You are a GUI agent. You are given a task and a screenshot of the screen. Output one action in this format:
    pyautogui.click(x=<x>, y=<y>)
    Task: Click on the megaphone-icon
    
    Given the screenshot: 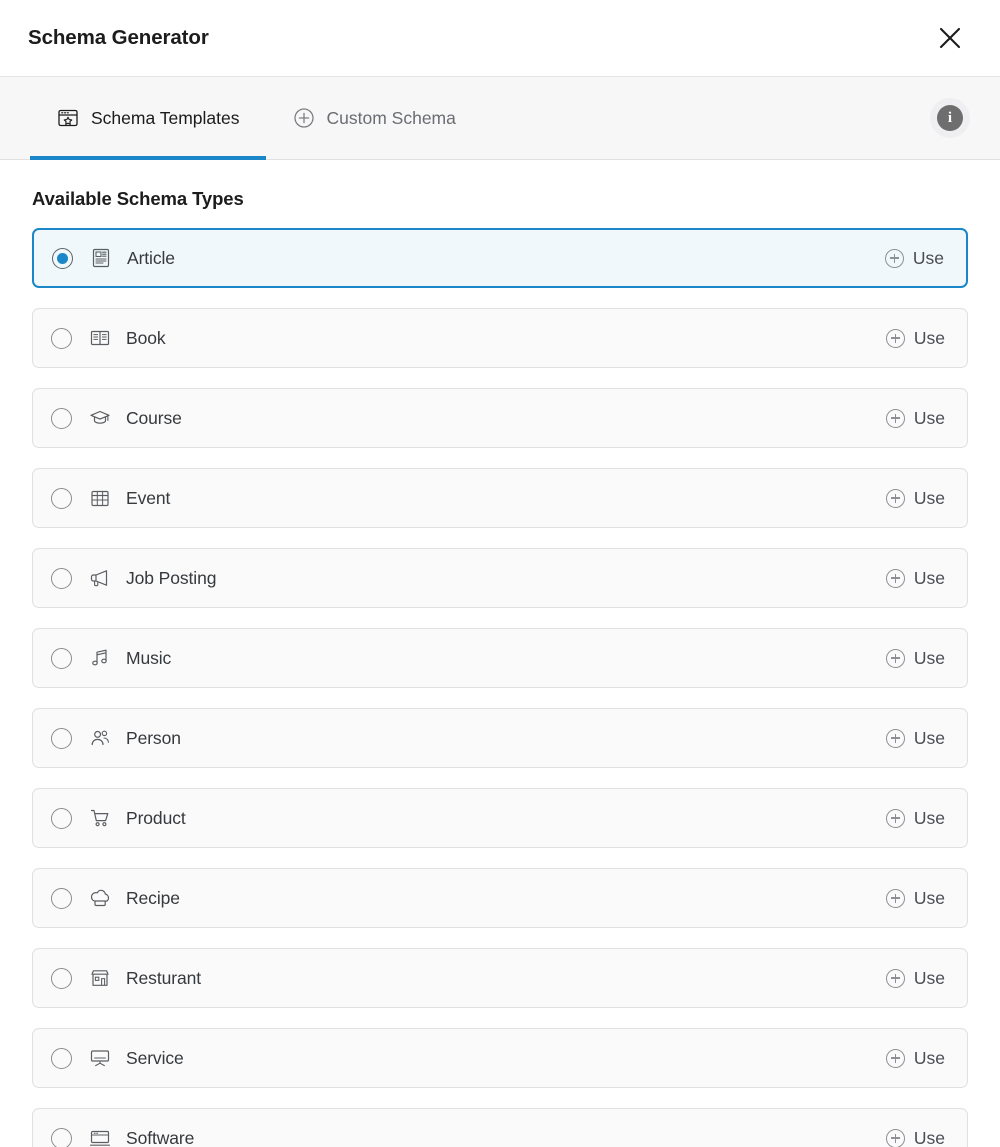 What is the action you would take?
    pyautogui.click(x=100, y=578)
    